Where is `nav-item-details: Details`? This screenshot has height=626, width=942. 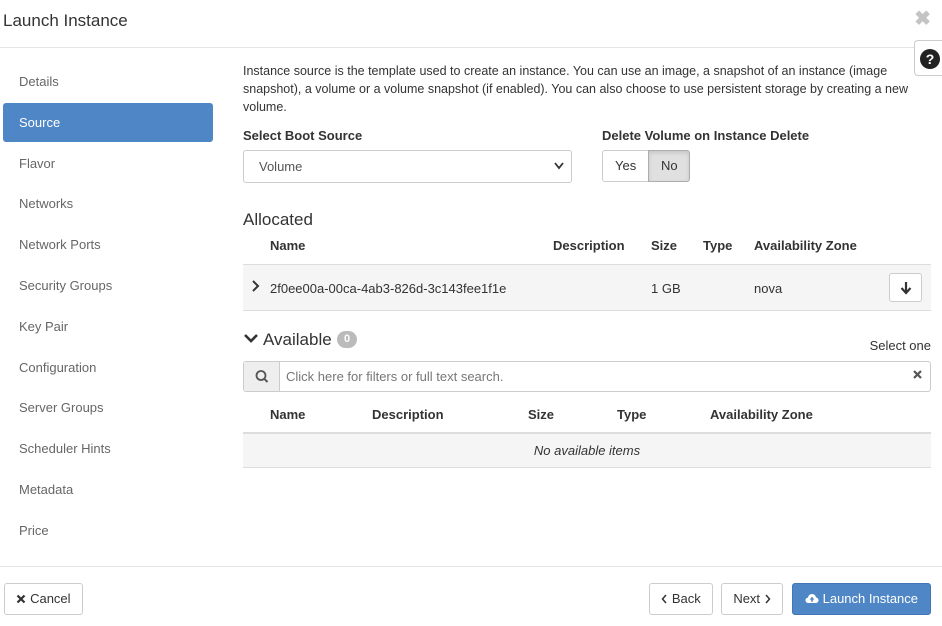 nav-item-details: Details is located at coordinates (108, 81).